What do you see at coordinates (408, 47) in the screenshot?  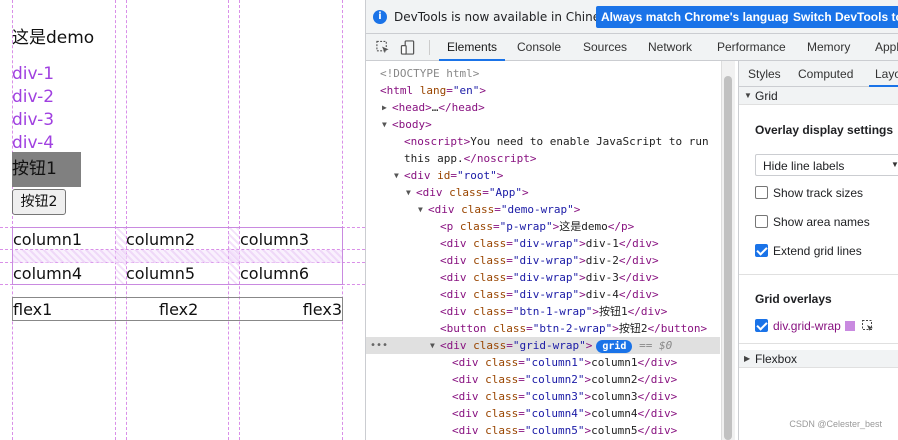 I see `device-toolbar-icon` at bounding box center [408, 47].